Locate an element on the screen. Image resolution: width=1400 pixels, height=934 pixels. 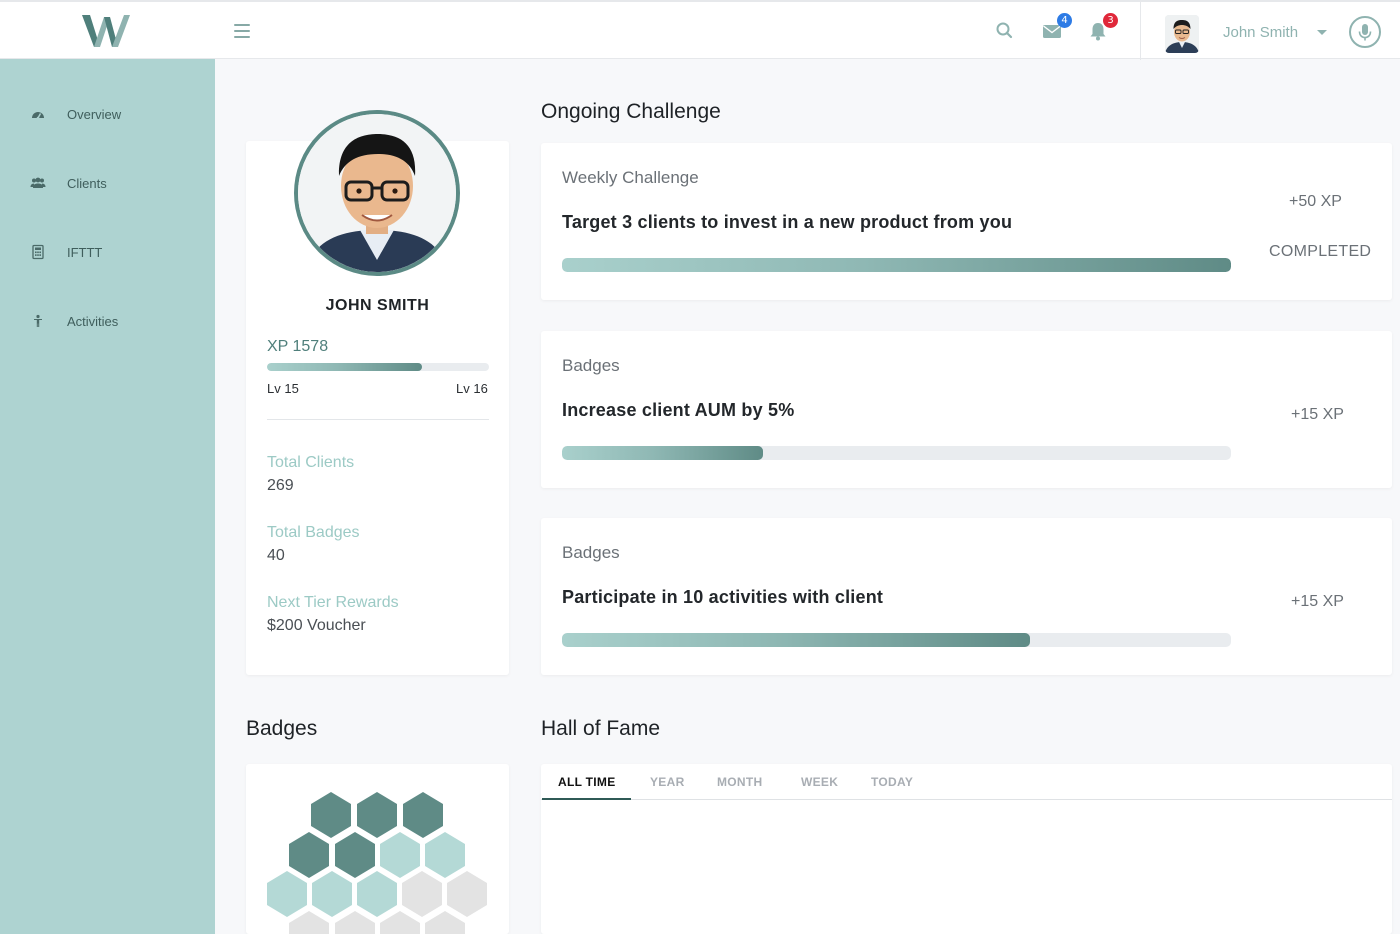
stat-value-total-clients: 269 is located at coordinates (280, 485).